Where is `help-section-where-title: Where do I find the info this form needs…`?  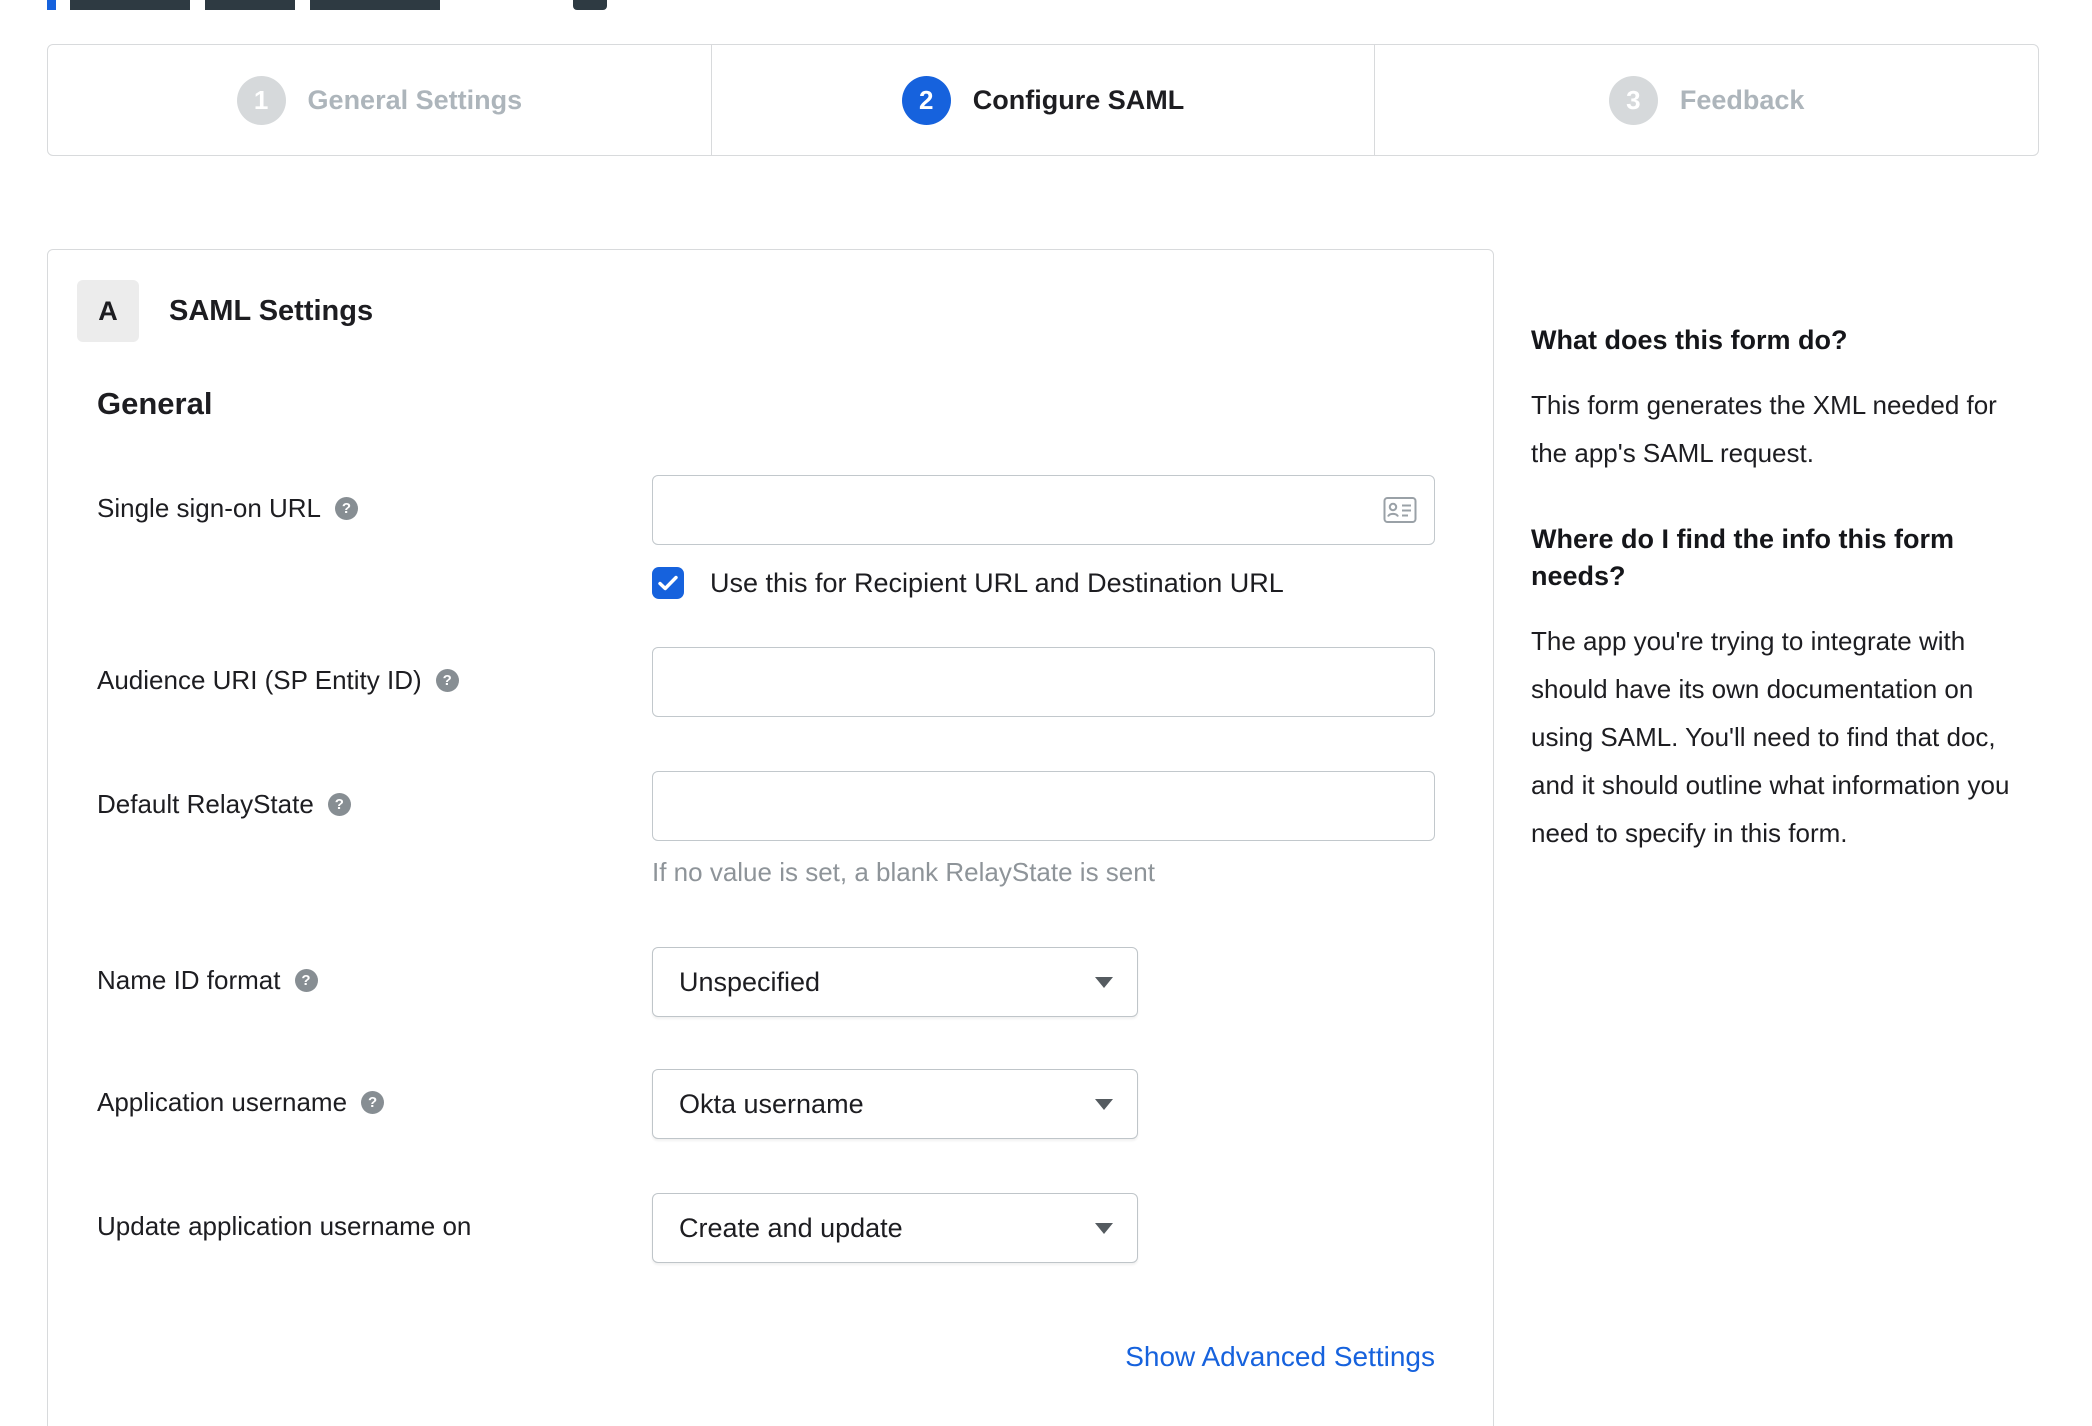
help-section-where-title: Where do I find the info this form needs… is located at coordinates (1742, 557).